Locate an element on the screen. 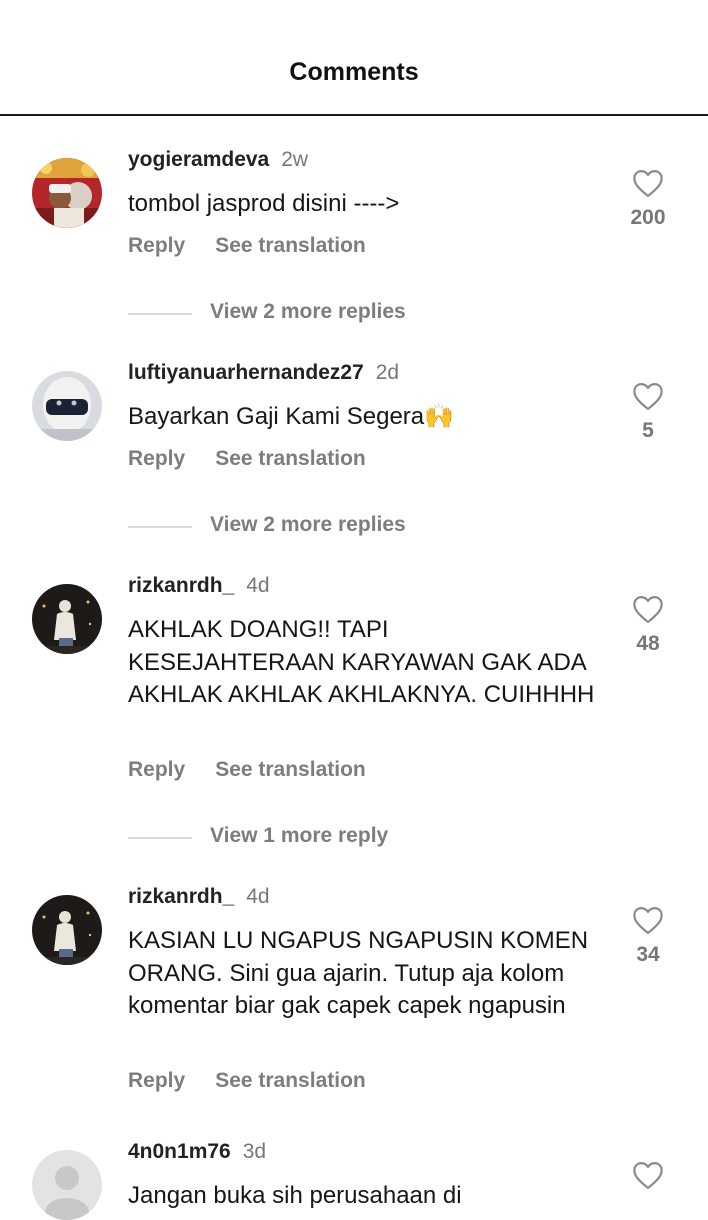 The image size is (708, 1220). comment-meta: luftiyanuarhernandez27 2d is located at coordinates (263, 376).